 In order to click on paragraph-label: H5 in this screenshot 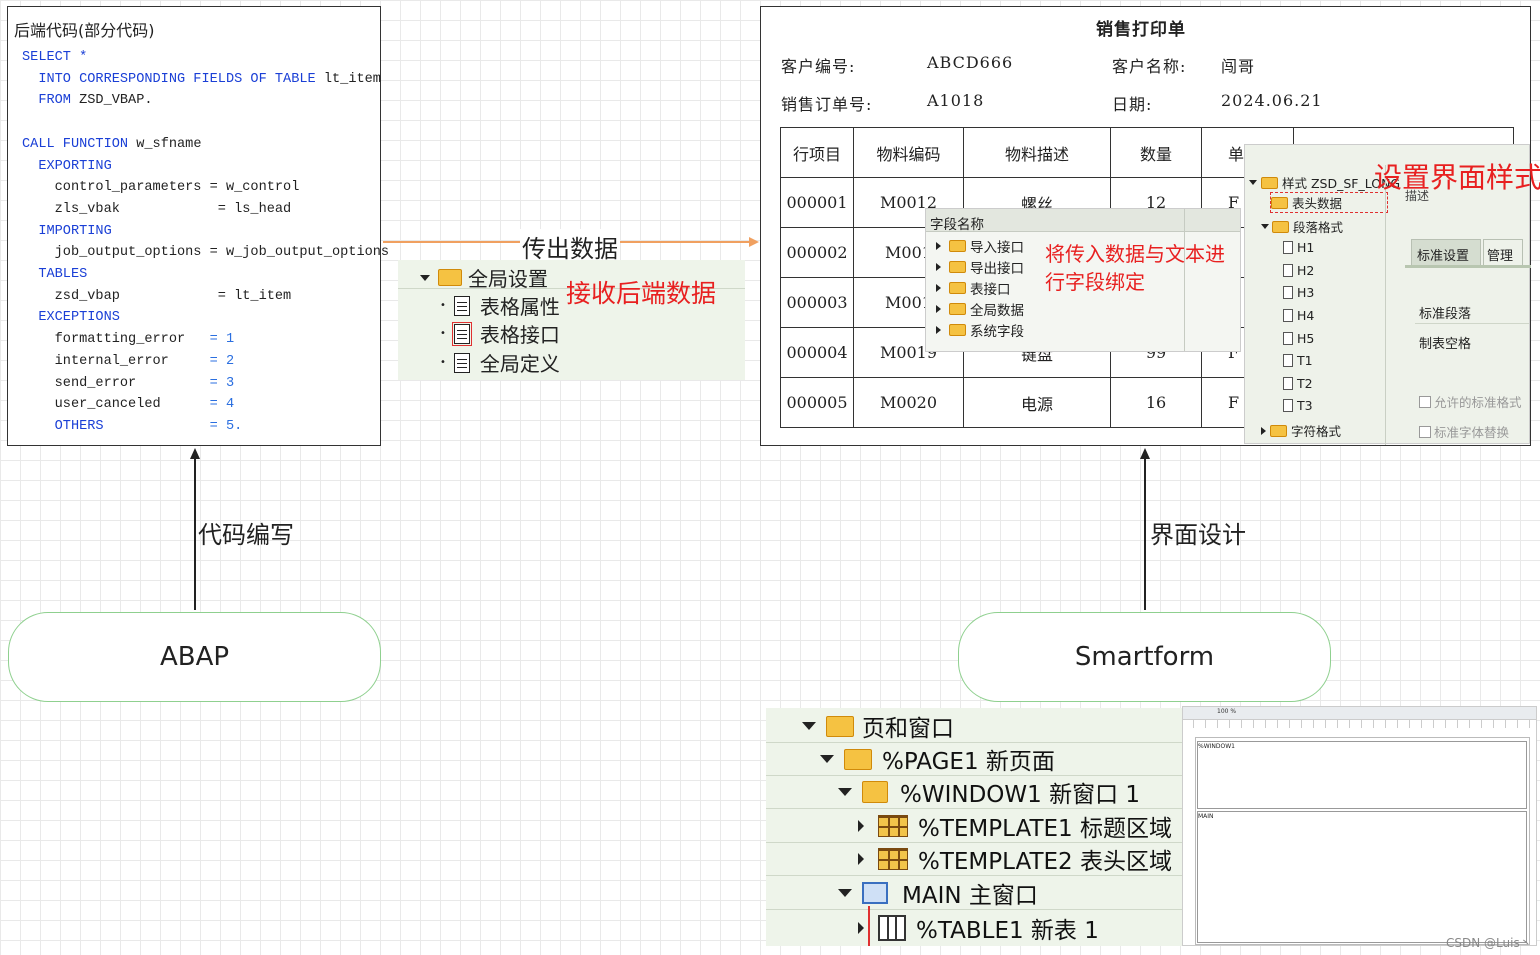, I will do `click(1306, 338)`.